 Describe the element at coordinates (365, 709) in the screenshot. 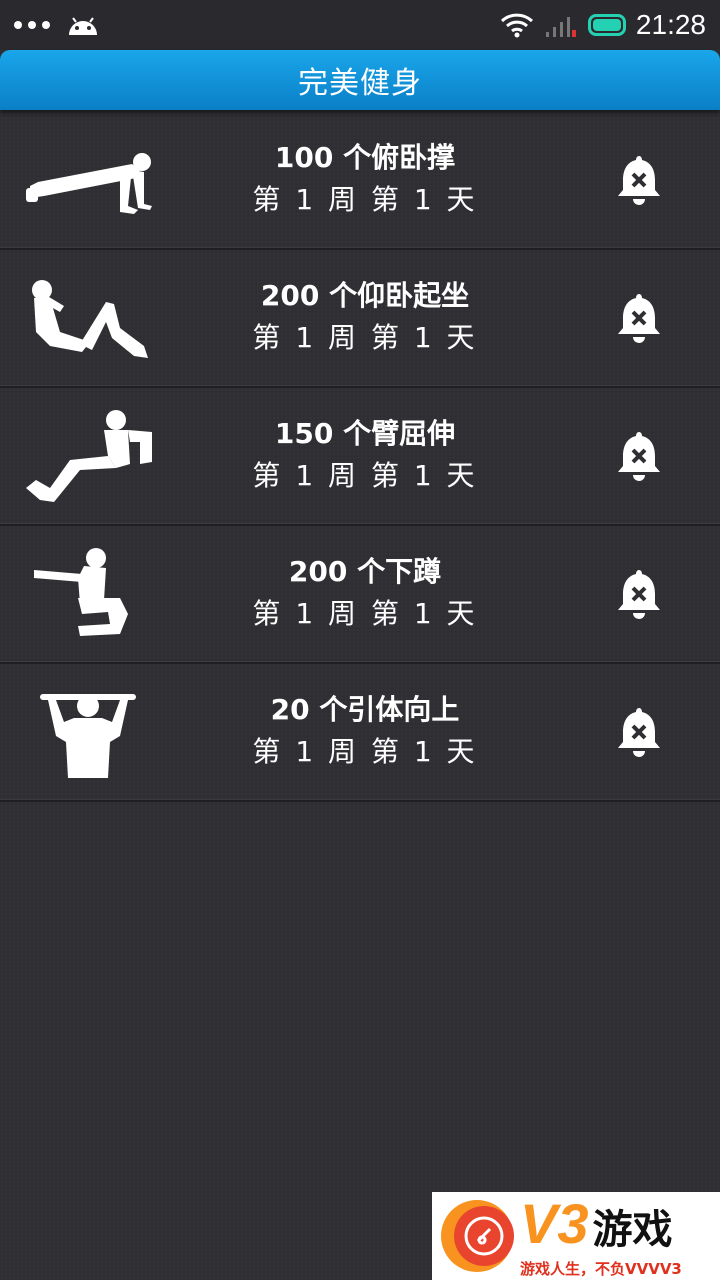

I see `workout-title: 20 个引体向上` at that location.